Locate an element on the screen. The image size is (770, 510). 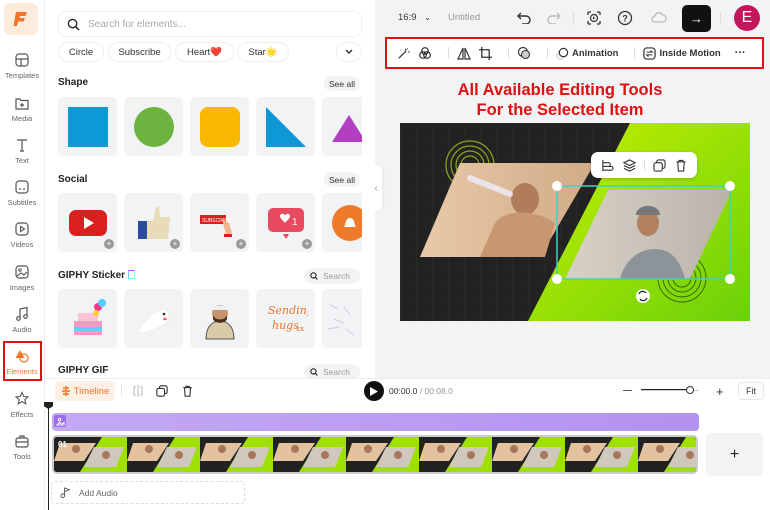
add-clip-button: + is located at coordinates (734, 454).